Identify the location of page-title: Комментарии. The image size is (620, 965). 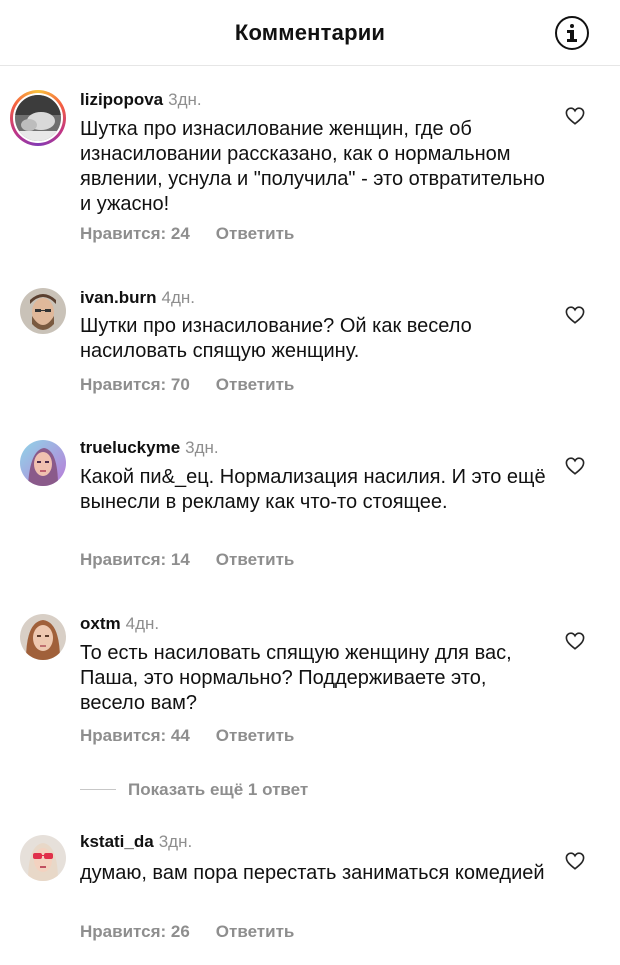
(310, 32).